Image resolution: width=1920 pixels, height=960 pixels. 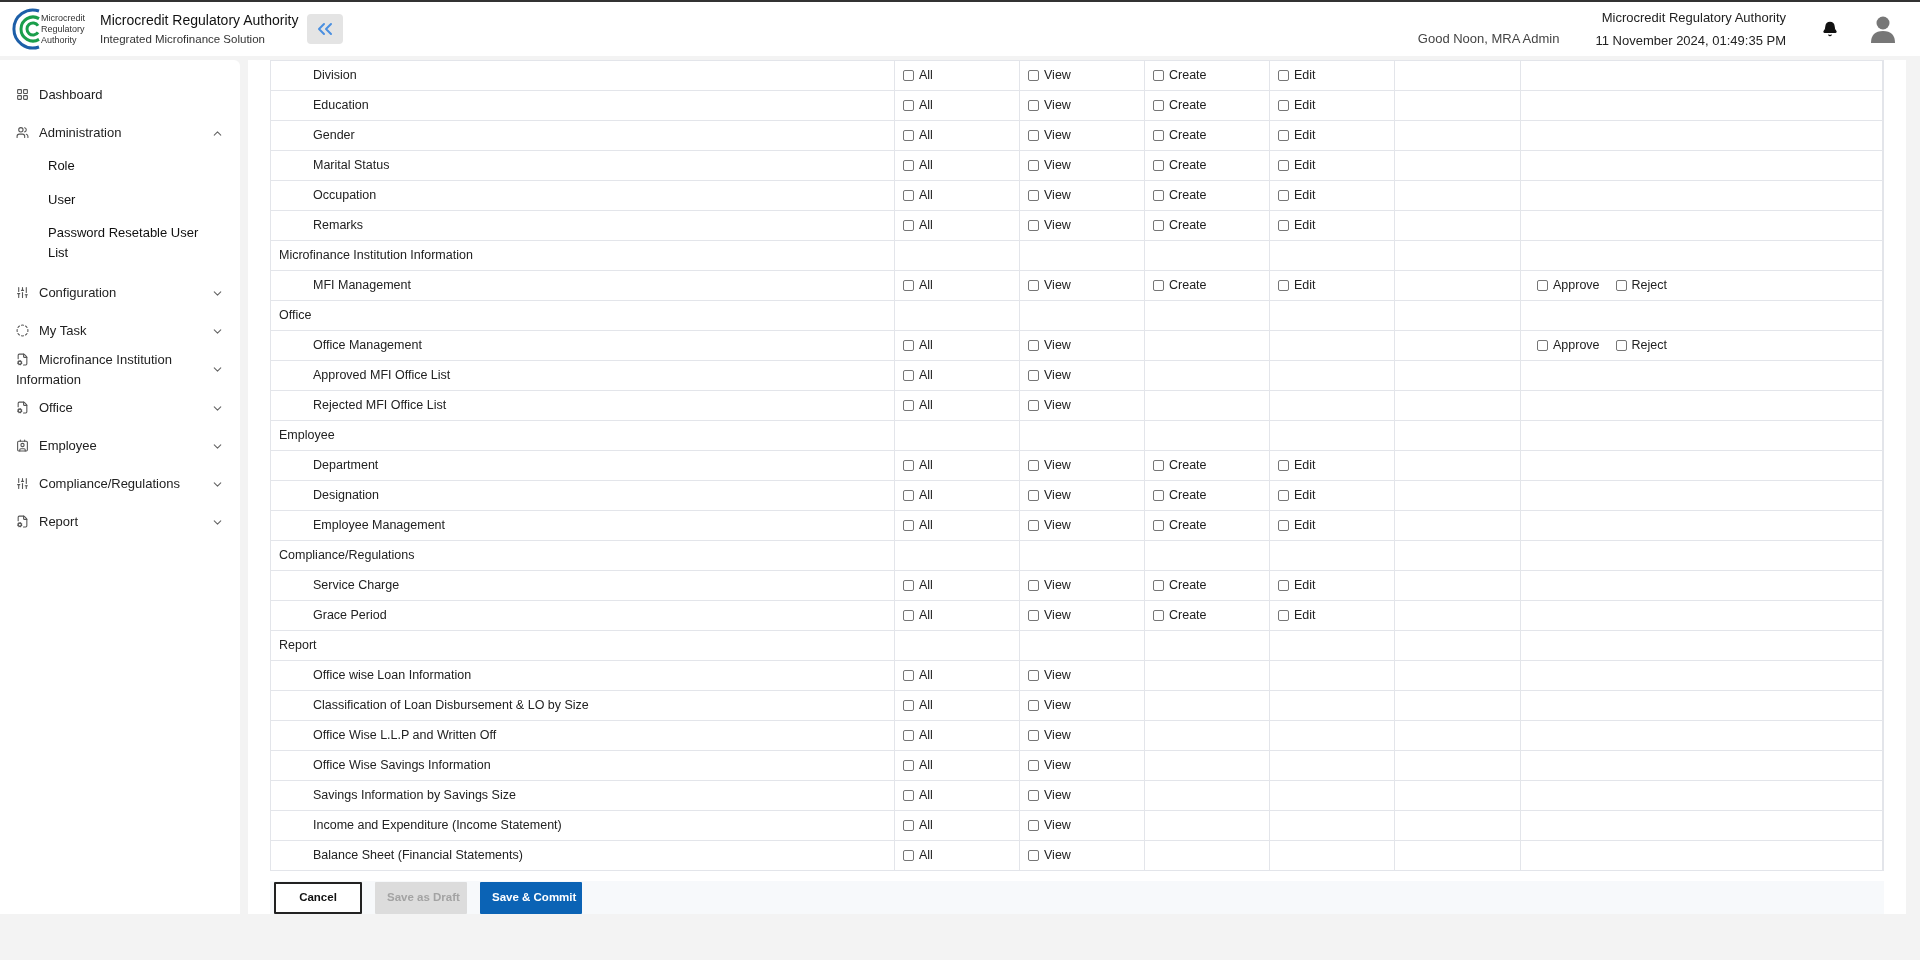 What do you see at coordinates (531, 897) in the screenshot?
I see `action-button: Save & Commit` at bounding box center [531, 897].